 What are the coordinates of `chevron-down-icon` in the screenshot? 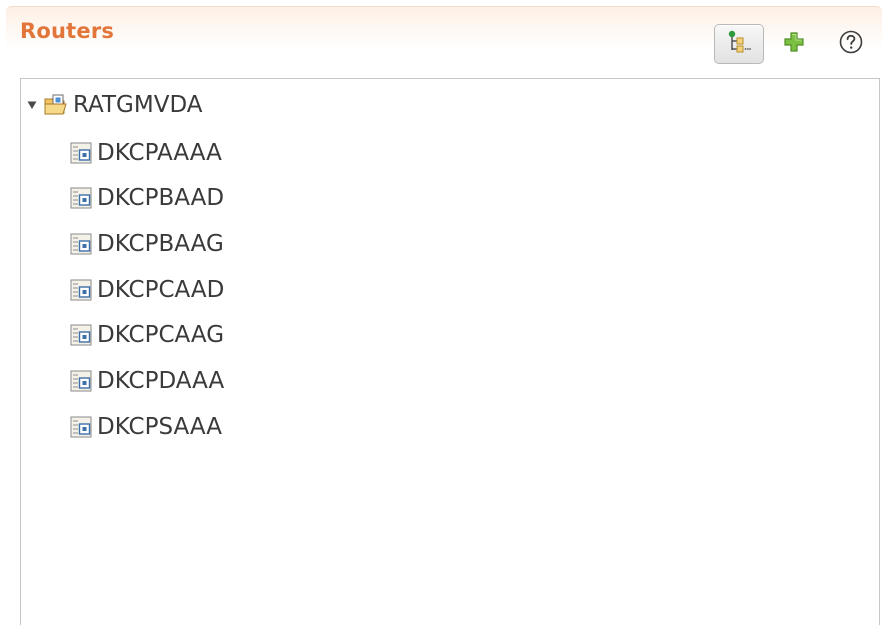 It's located at (32, 105).